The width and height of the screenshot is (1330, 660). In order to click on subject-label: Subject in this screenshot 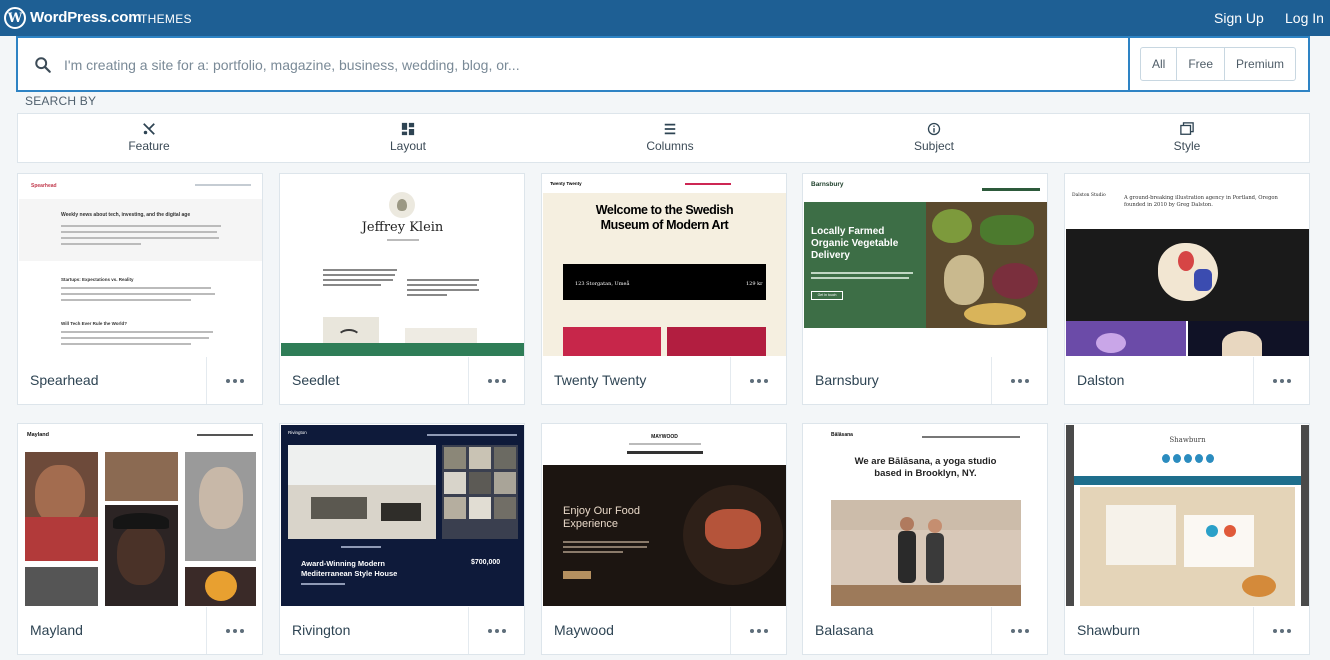, I will do `click(934, 146)`.